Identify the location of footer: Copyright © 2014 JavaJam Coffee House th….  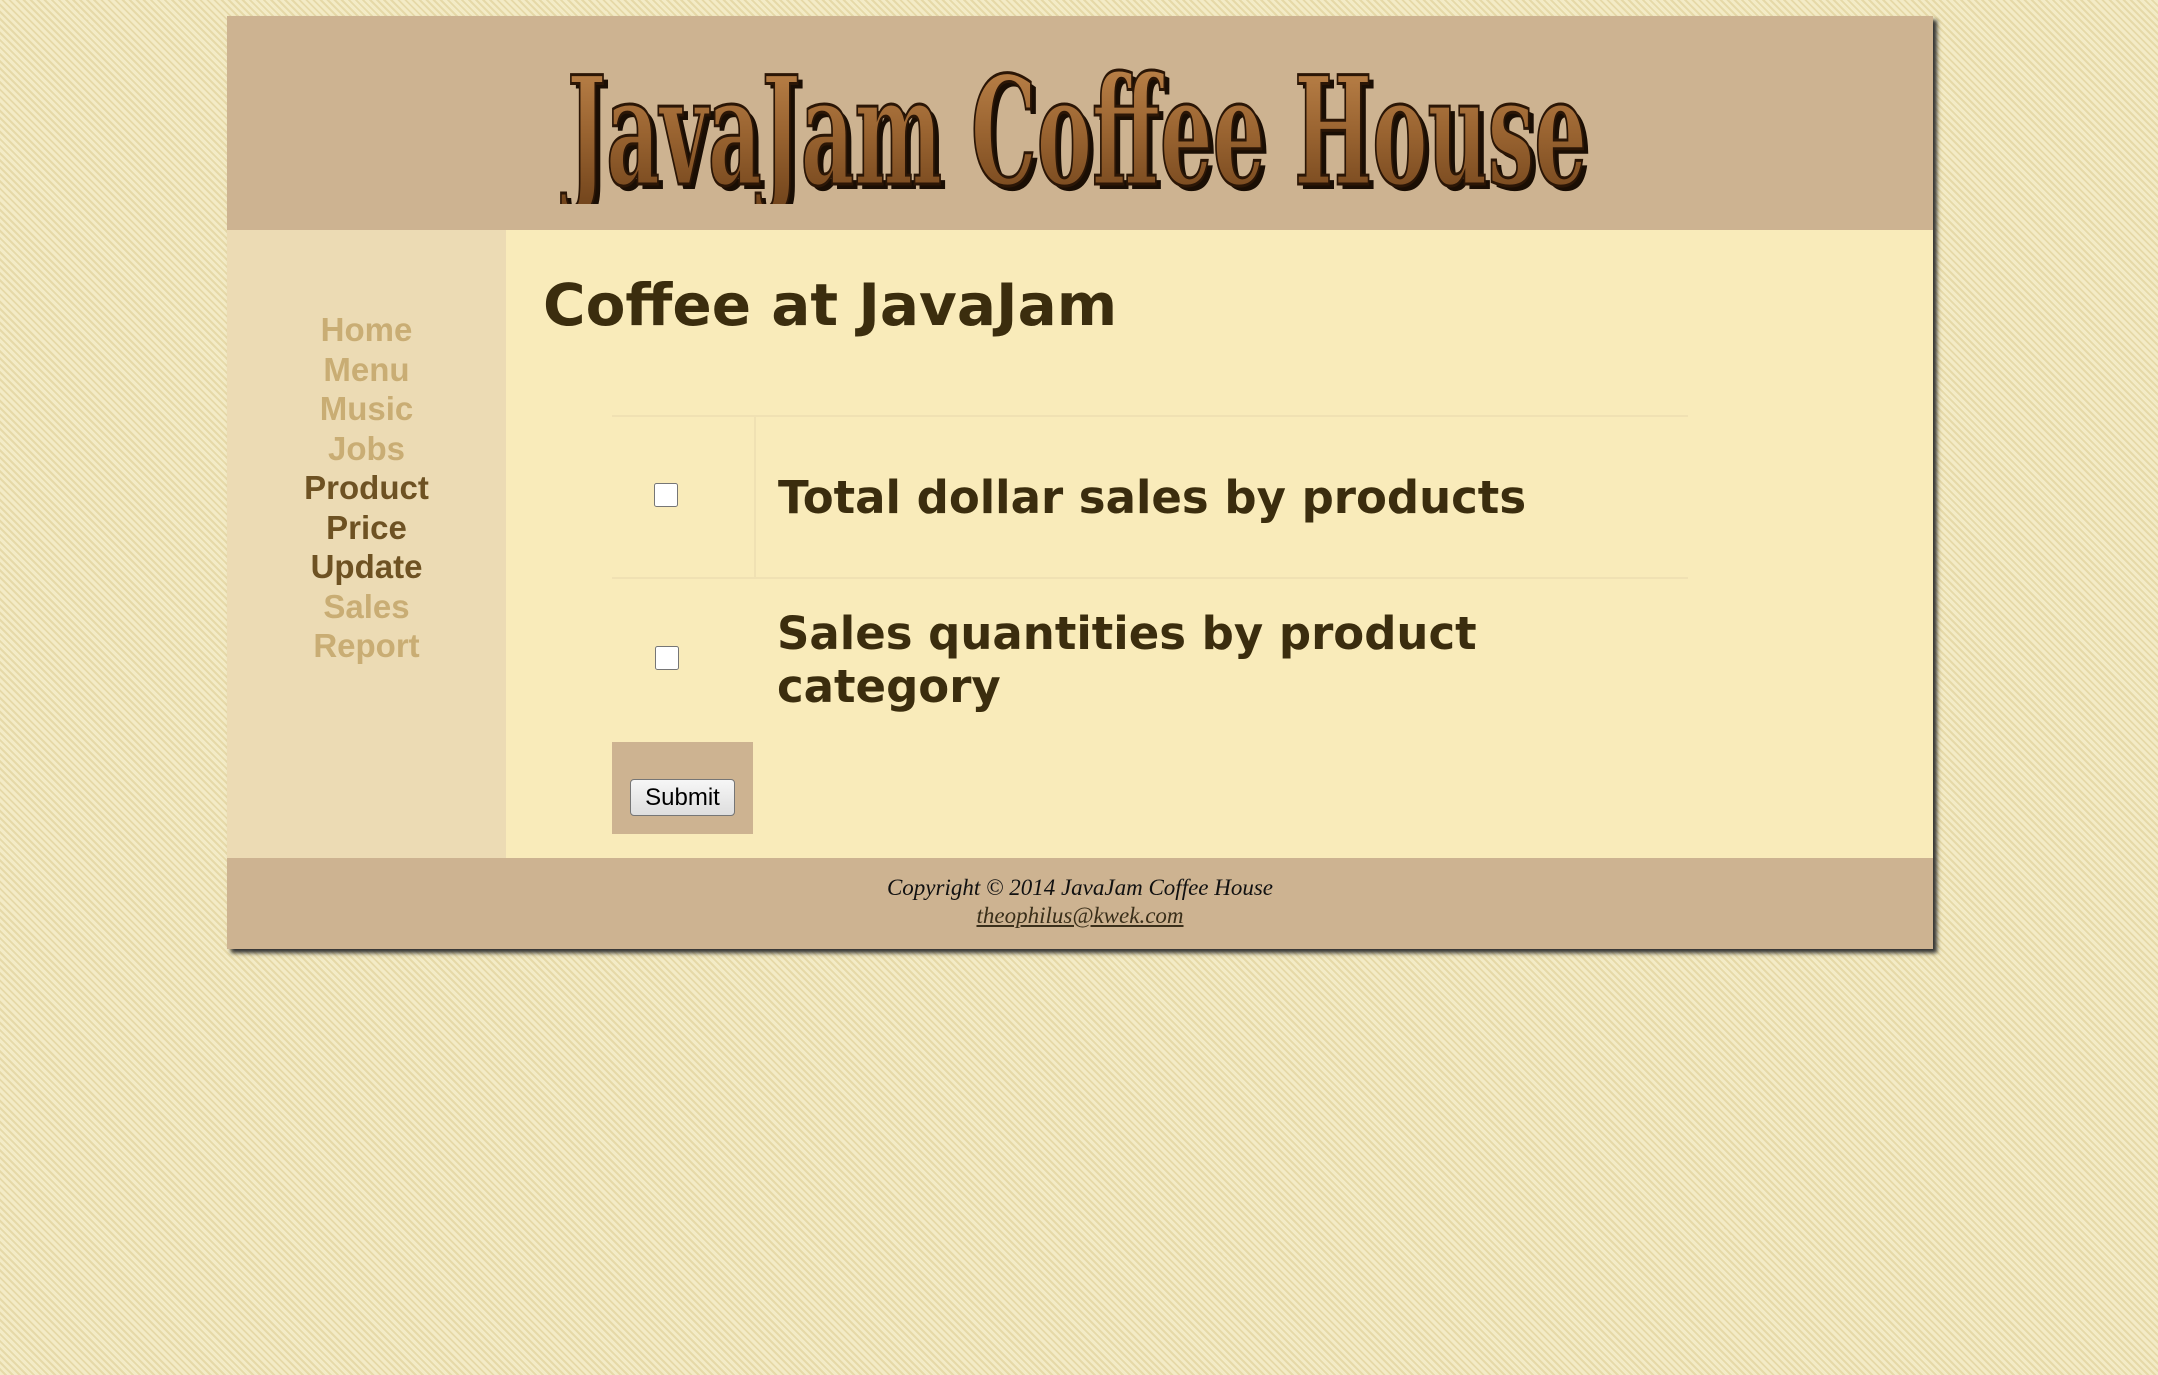
(1080, 903).